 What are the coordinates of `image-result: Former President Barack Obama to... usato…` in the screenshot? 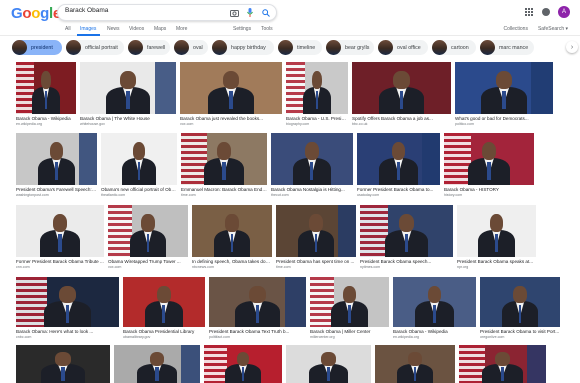 It's located at (398, 165).